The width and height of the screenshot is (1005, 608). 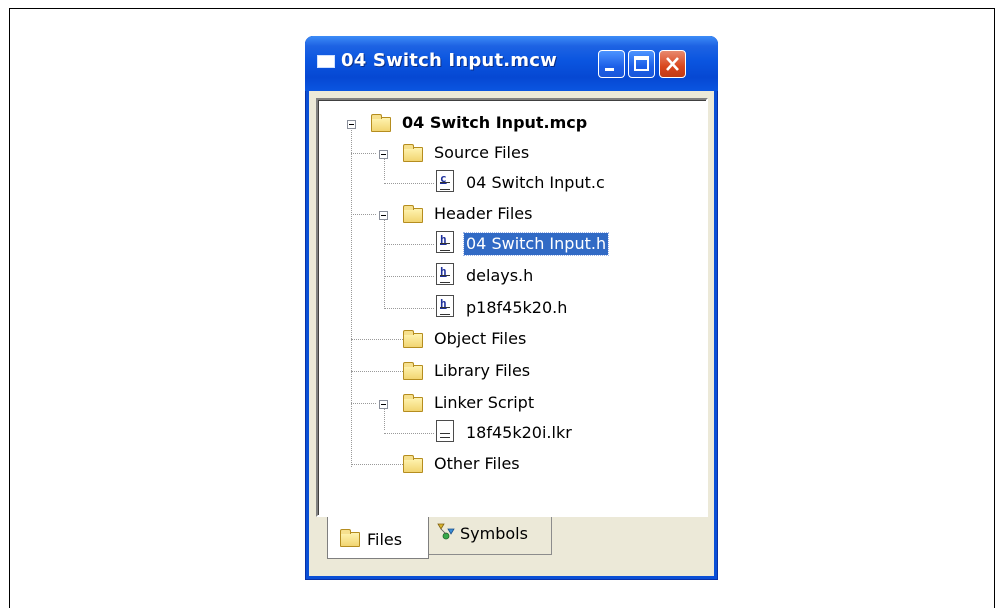 I want to click on tree-node-label: Header Files, so click(x=483, y=213).